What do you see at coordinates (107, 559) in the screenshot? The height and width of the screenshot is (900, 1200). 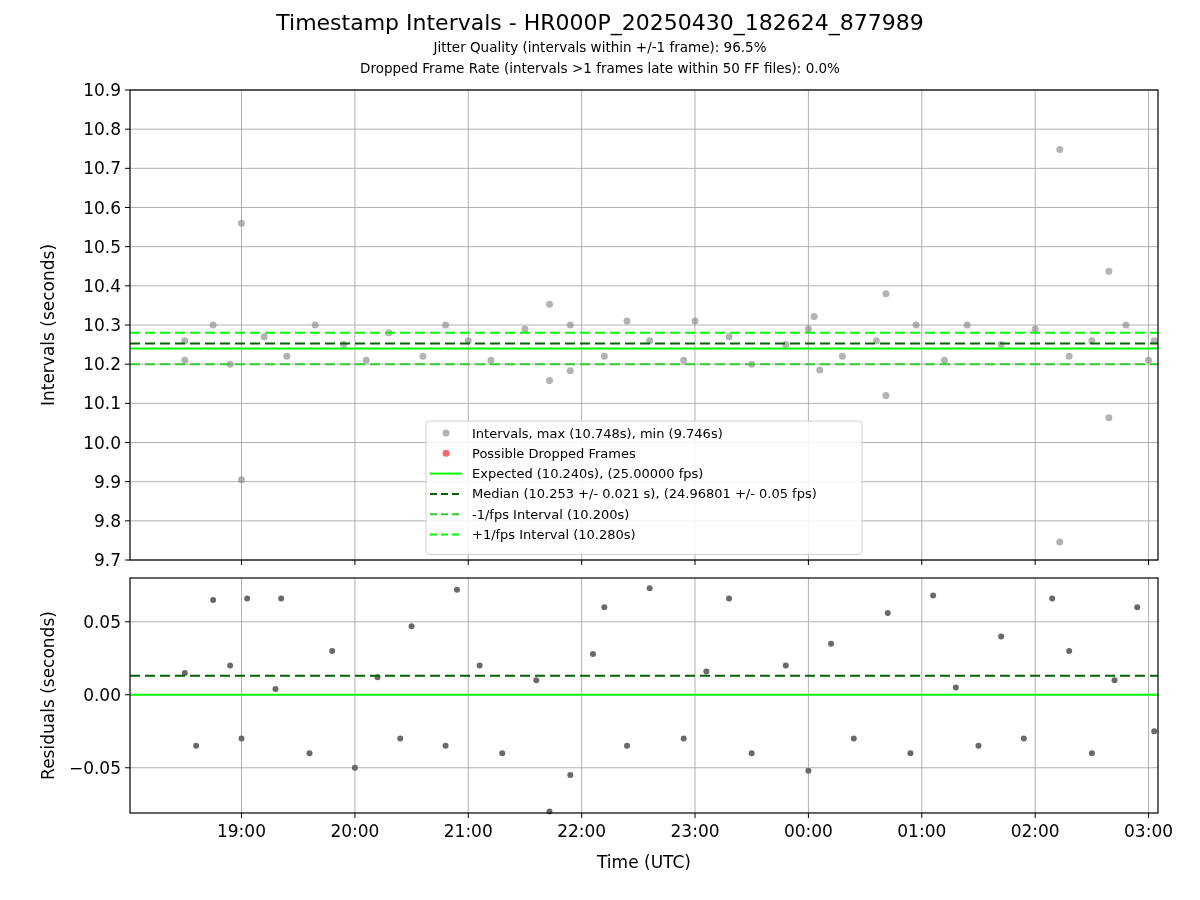 I see `tick-label: 9.7` at bounding box center [107, 559].